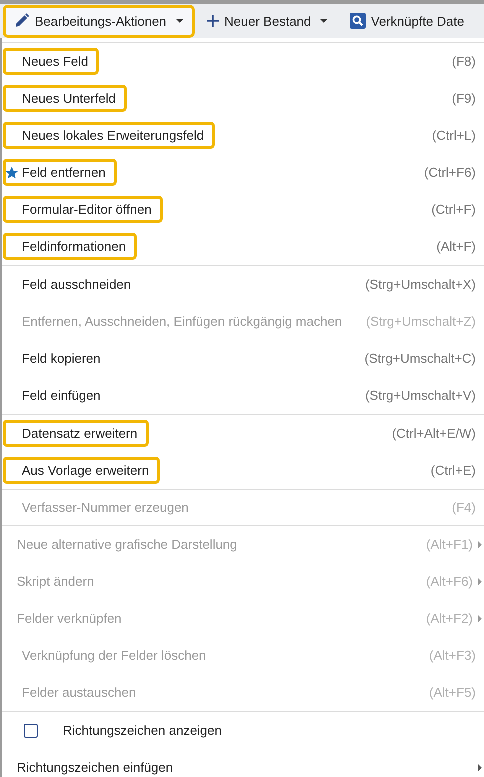 The image size is (484, 777). I want to click on shortcut-label: (Strg+Umschalt+C), so click(420, 358).